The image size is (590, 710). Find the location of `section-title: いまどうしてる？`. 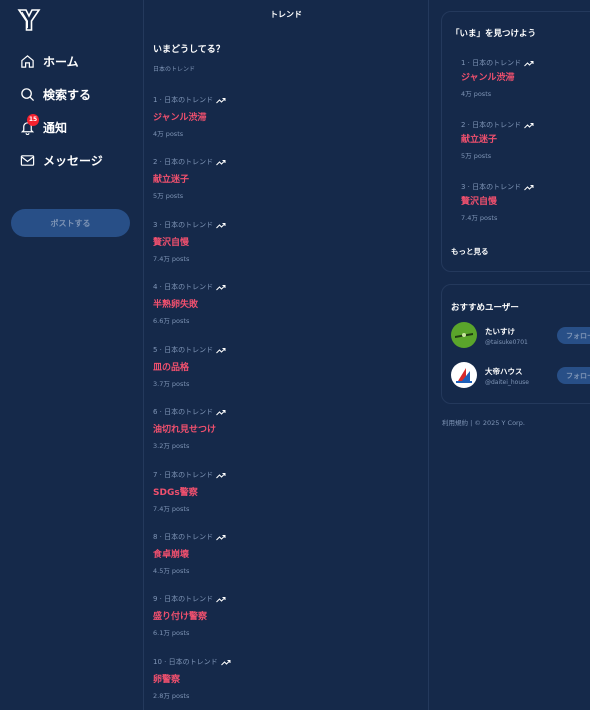

section-title: いまどうしてる？ is located at coordinates (189, 50).